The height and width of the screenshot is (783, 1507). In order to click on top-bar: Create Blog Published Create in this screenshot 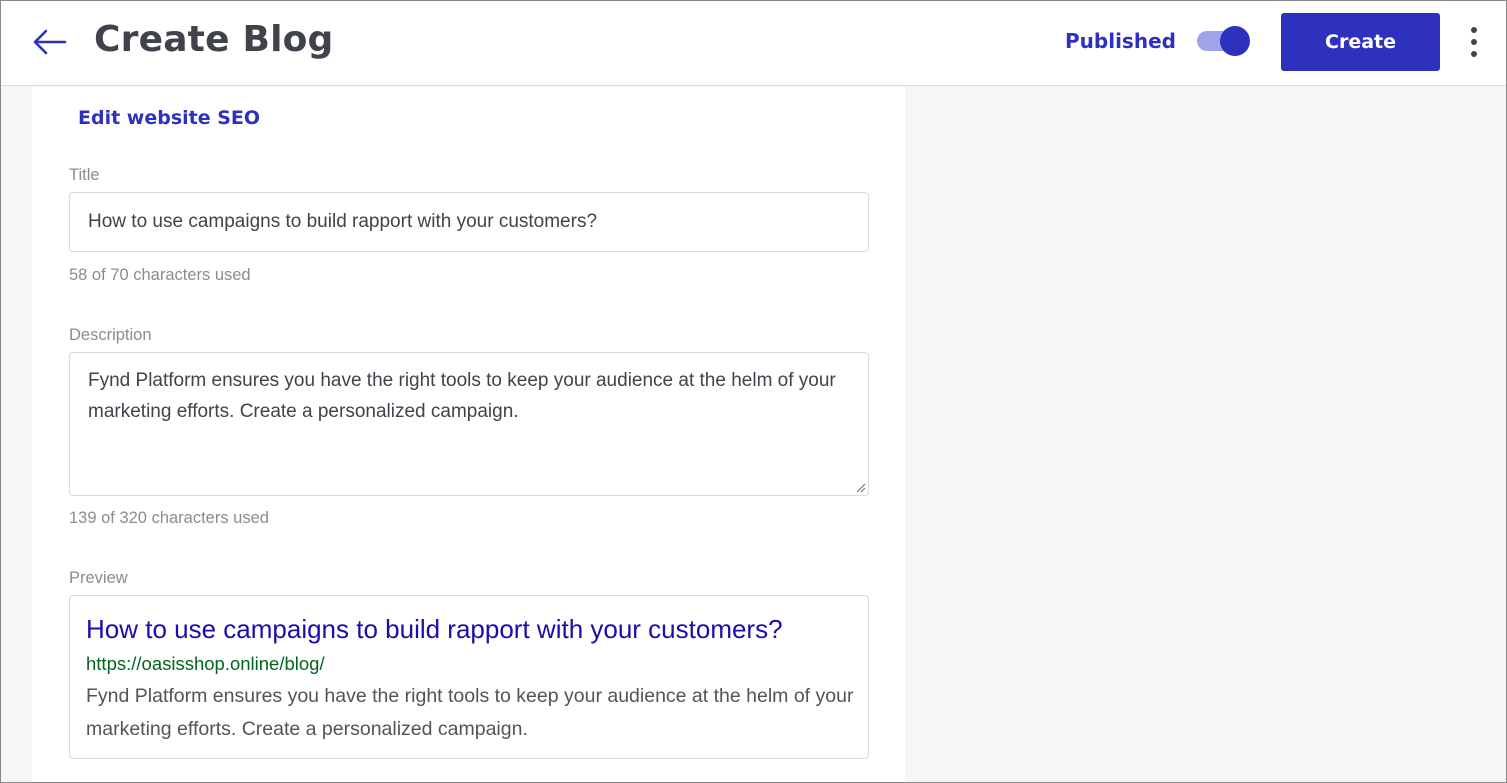, I will do `click(753, 43)`.